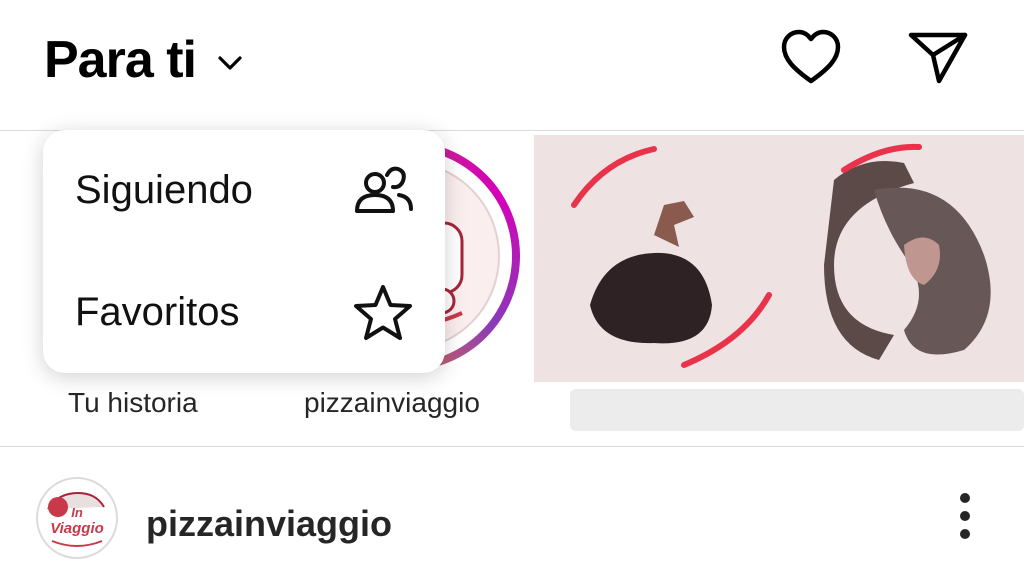 Image resolution: width=1024 pixels, height=576 pixels. I want to click on avatar-text-viaggio: Viaggio, so click(77, 528).